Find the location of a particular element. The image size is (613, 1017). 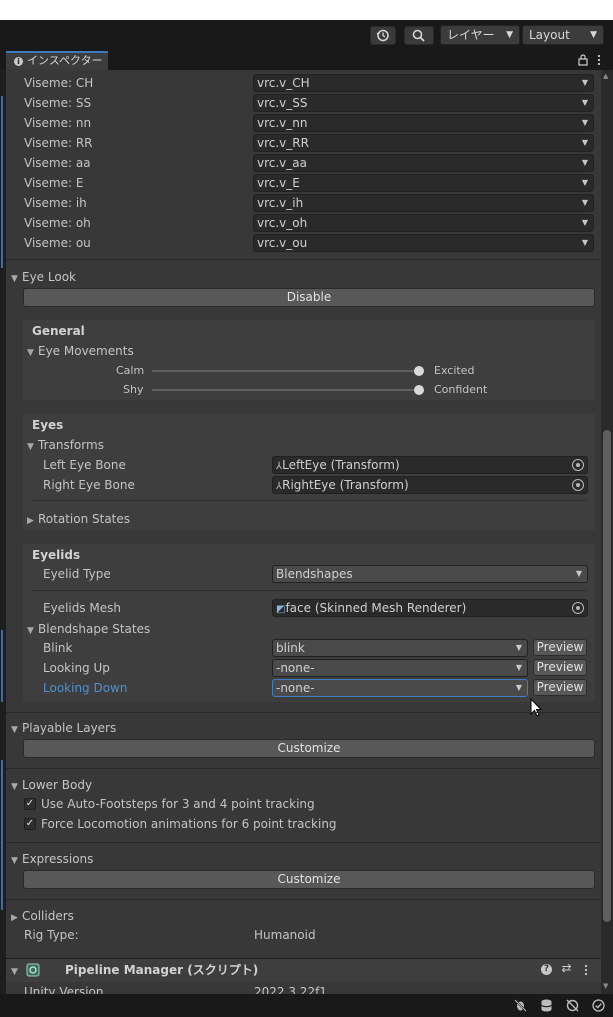

viseme-label: Viseme: CH is located at coordinates (59, 83).